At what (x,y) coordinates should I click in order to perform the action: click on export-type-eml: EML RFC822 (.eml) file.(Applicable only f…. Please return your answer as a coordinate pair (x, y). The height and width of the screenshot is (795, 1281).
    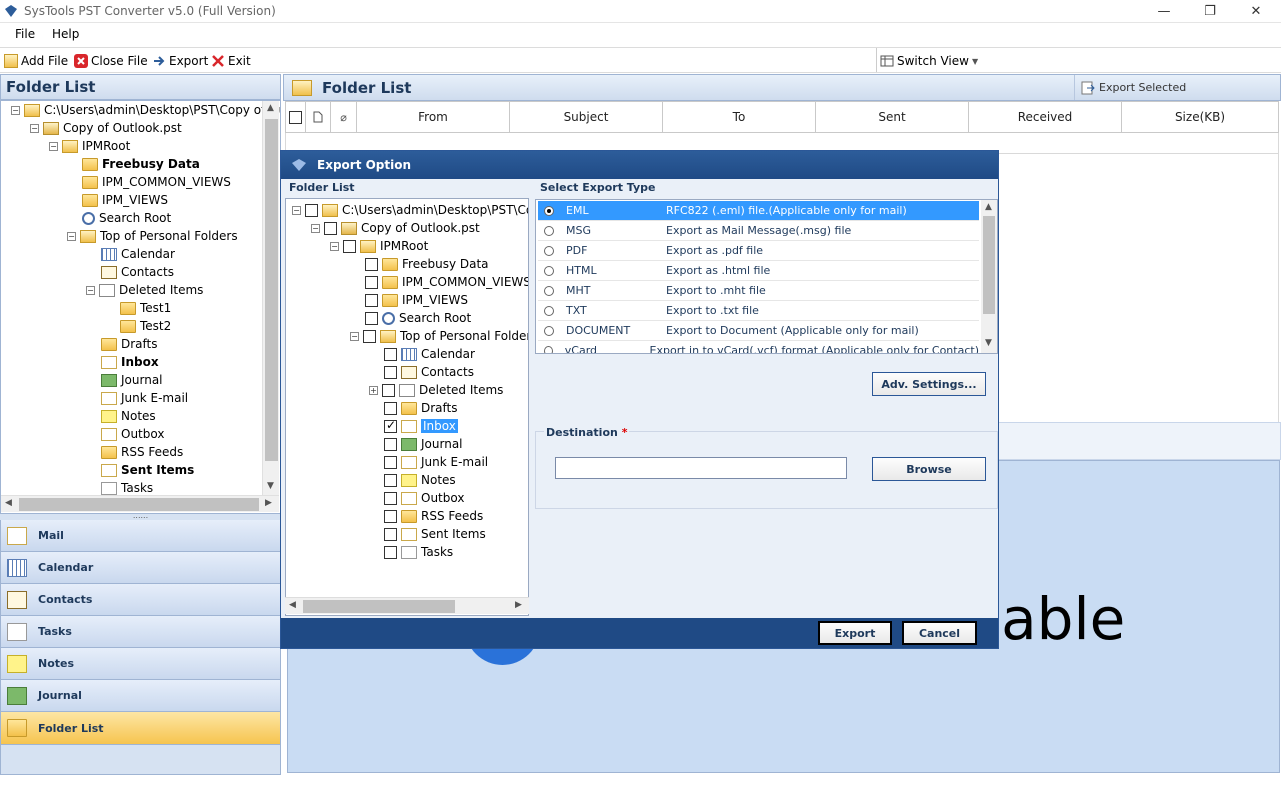
    Looking at the image, I should click on (758, 211).